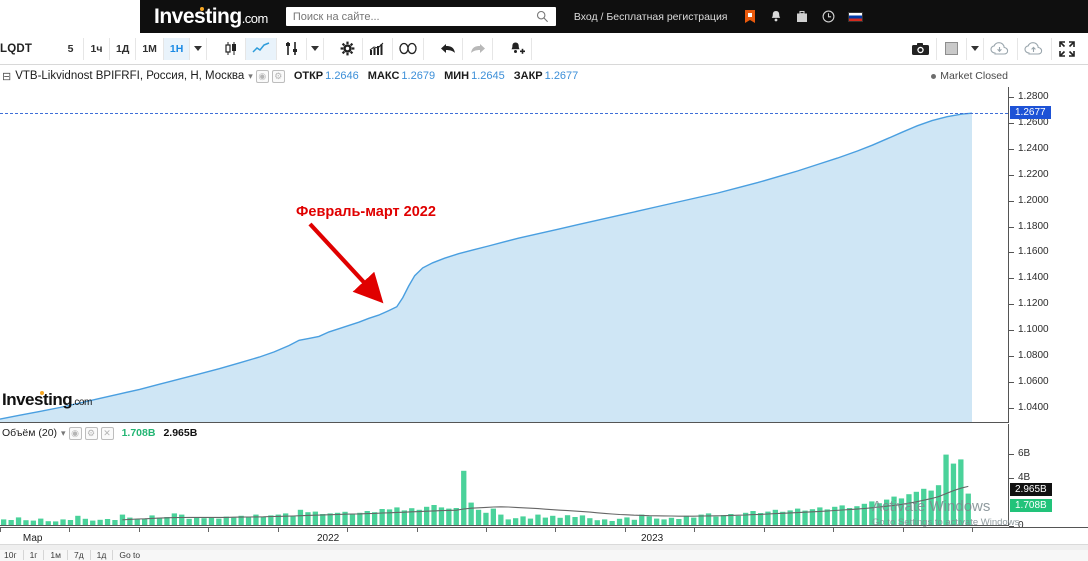 The width and height of the screenshot is (1088, 561). I want to click on redo-icon, so click(478, 48).